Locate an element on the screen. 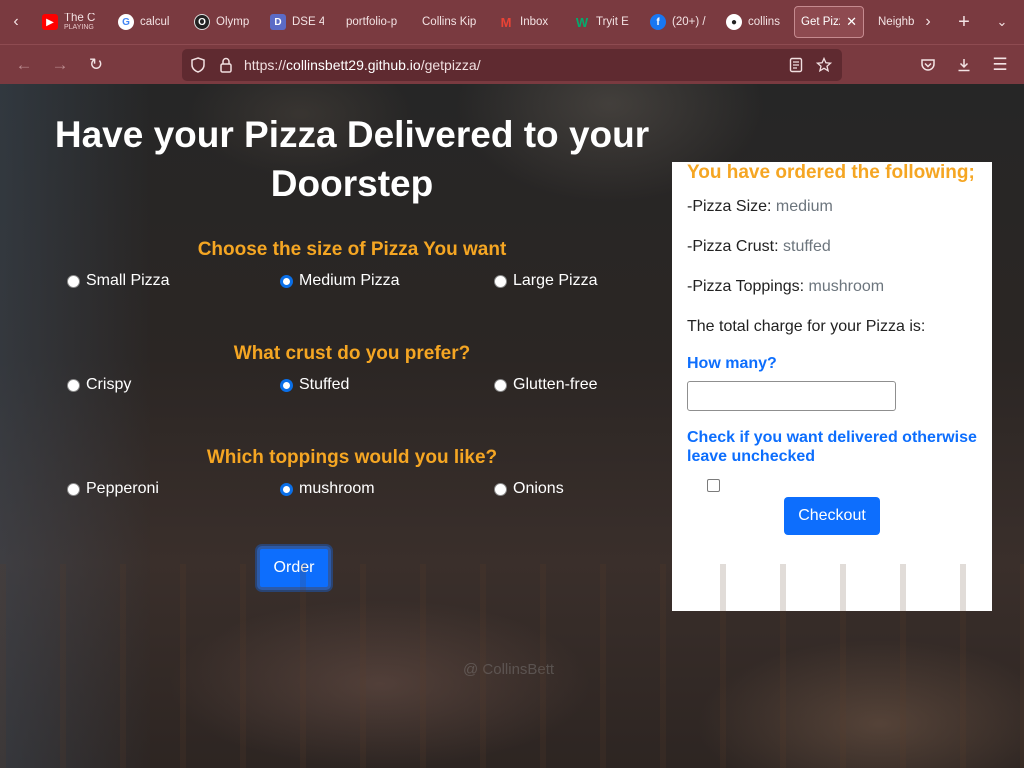  summary-crust-line: -Pizza Crust: stuffed is located at coordinates (759, 247).